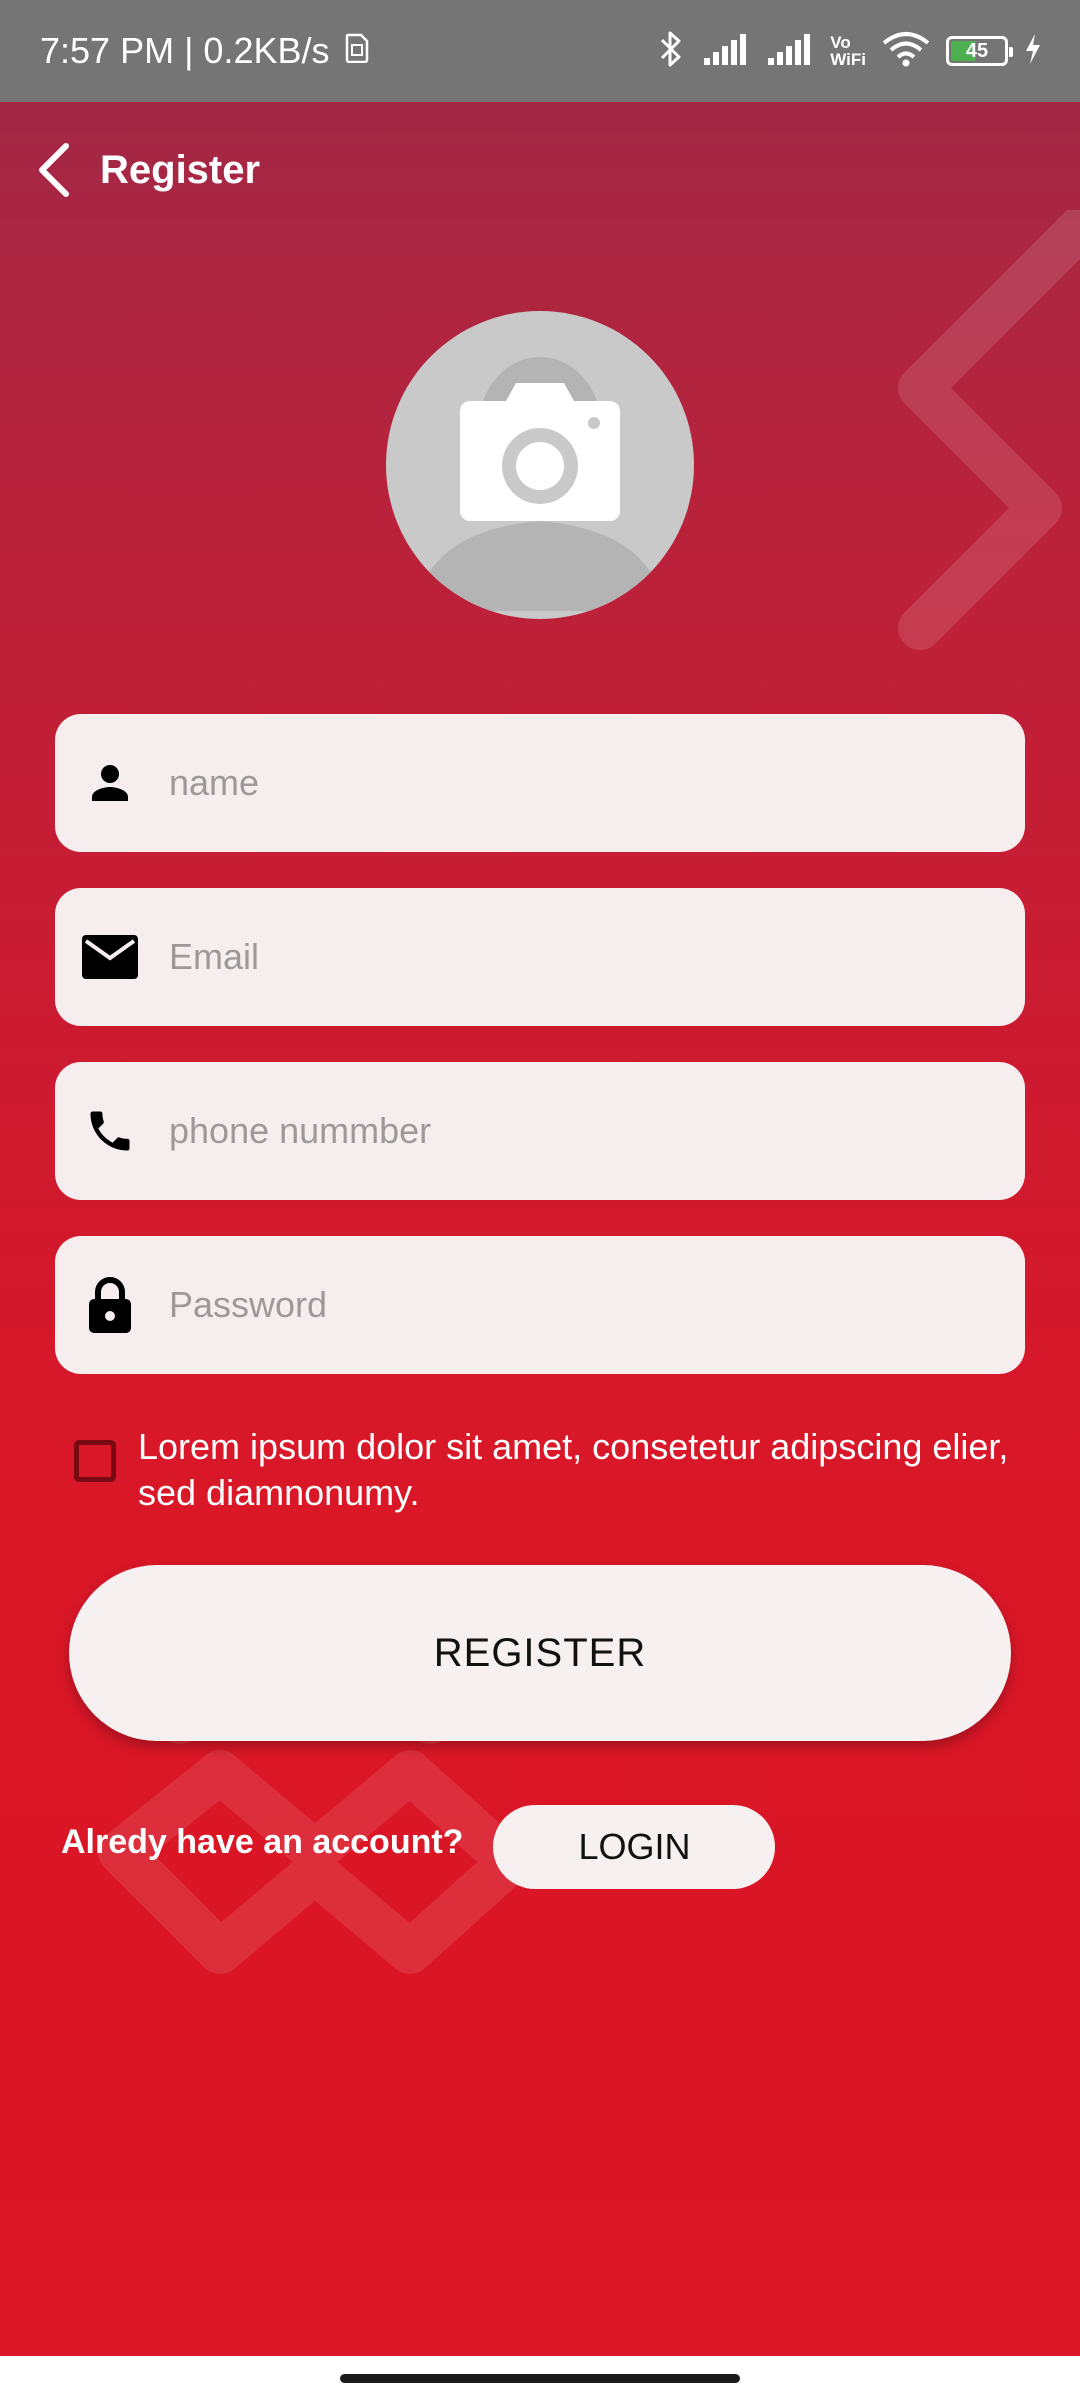  I want to click on vowifi-label: Vo WiFi, so click(848, 51).